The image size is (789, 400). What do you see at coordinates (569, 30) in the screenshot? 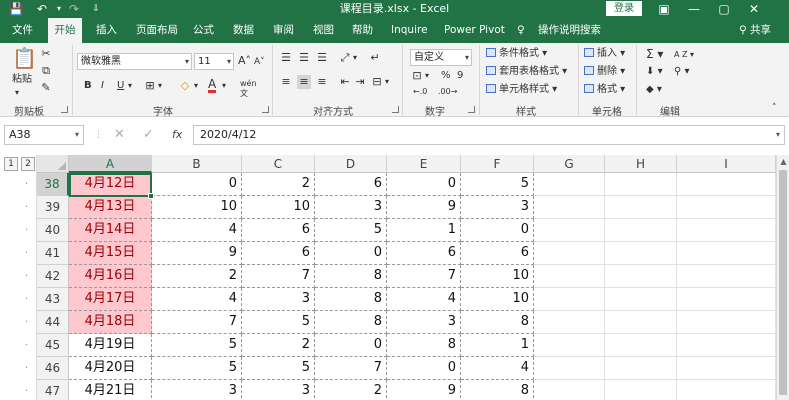
I see `tell-me-search: 操作说明搜索` at bounding box center [569, 30].